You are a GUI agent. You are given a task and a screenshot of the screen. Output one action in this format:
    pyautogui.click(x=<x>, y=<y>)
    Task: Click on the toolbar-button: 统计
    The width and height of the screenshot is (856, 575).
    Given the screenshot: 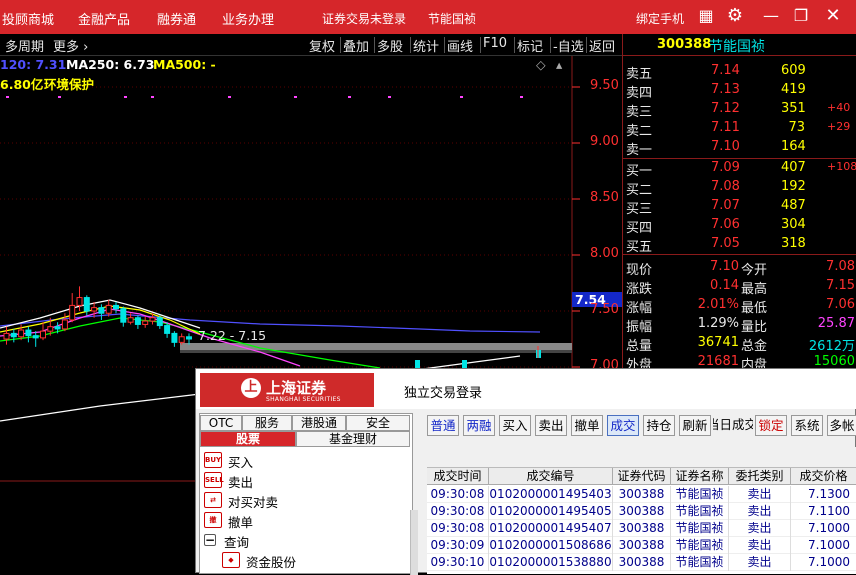 What is the action you would take?
    pyautogui.click(x=426, y=45)
    